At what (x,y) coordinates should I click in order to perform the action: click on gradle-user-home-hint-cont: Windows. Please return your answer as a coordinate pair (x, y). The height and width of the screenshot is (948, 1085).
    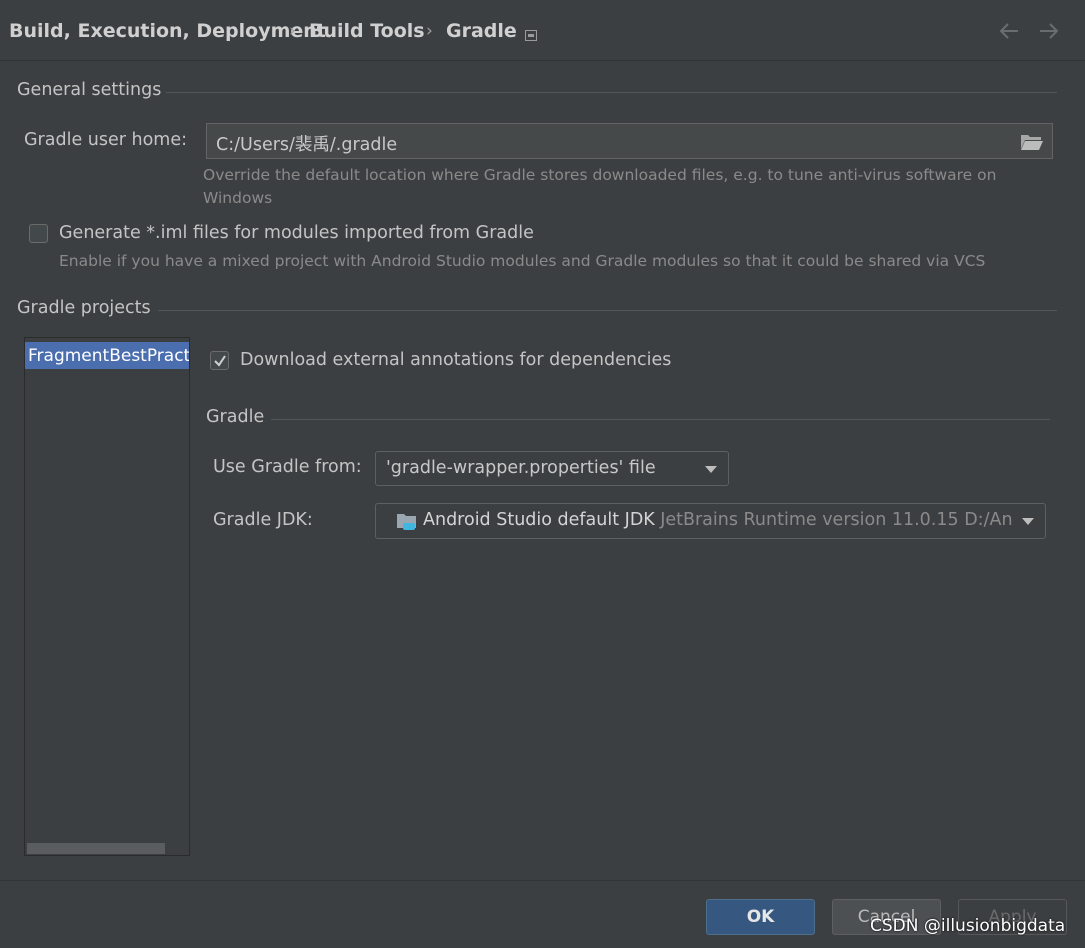
    Looking at the image, I should click on (238, 198).